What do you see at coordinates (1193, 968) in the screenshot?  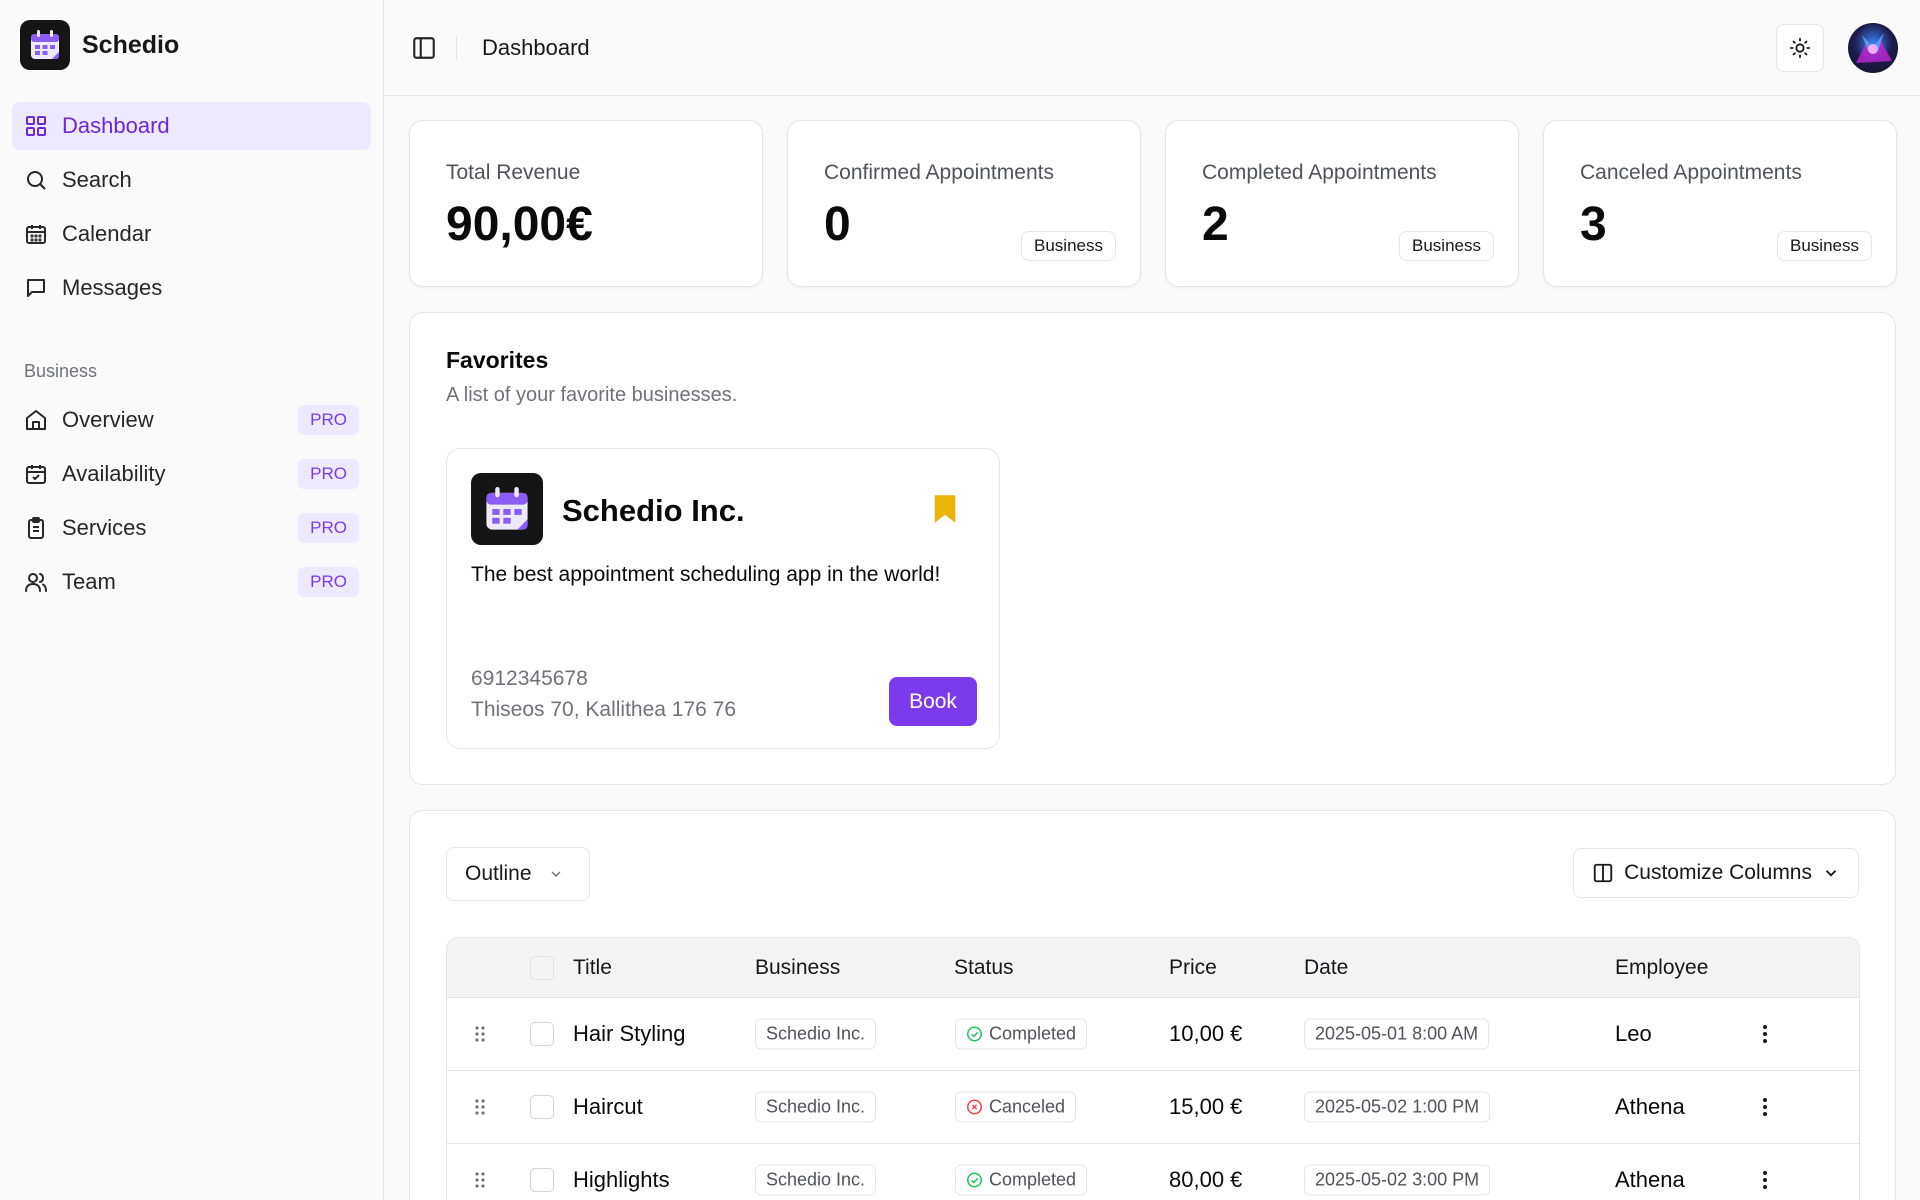 I see `column-header-price: Price` at bounding box center [1193, 968].